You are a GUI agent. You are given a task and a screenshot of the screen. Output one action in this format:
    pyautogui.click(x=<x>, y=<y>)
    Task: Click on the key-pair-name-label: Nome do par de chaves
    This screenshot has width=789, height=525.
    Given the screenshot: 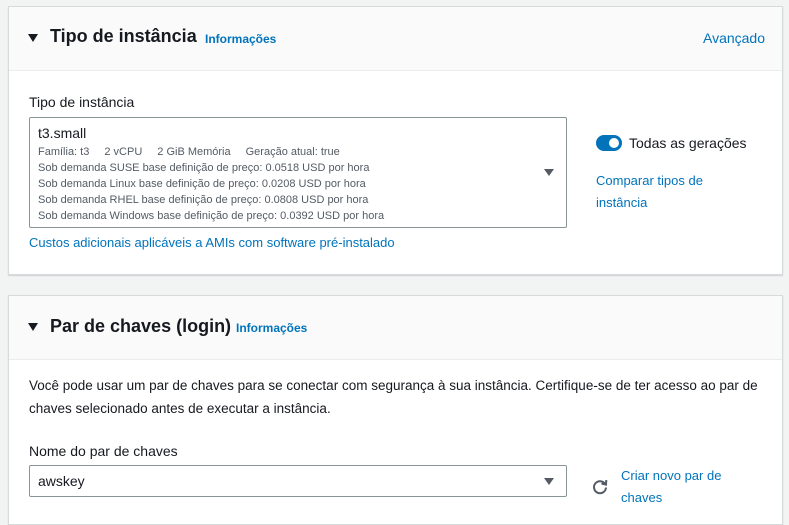 What is the action you would take?
    pyautogui.click(x=103, y=451)
    